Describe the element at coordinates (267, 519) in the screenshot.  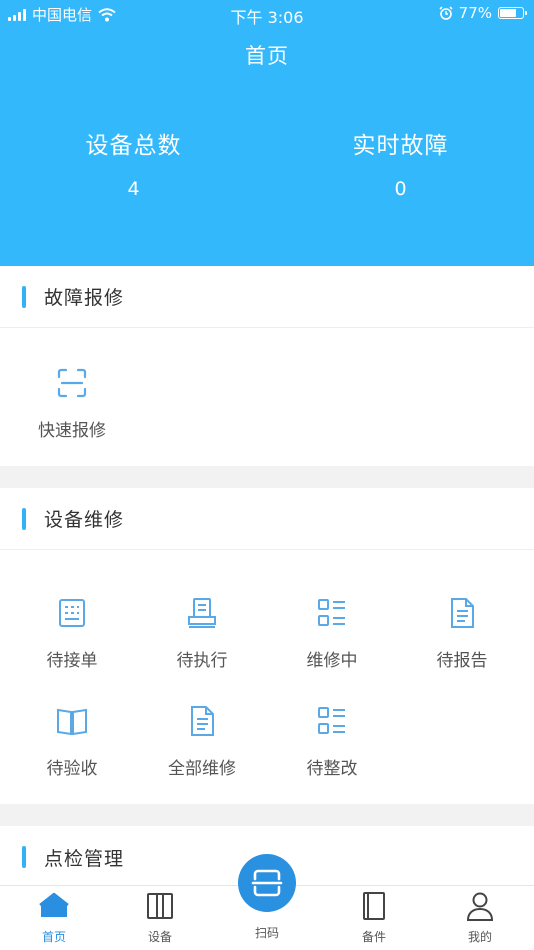
I see `section-header: 设备维修` at that location.